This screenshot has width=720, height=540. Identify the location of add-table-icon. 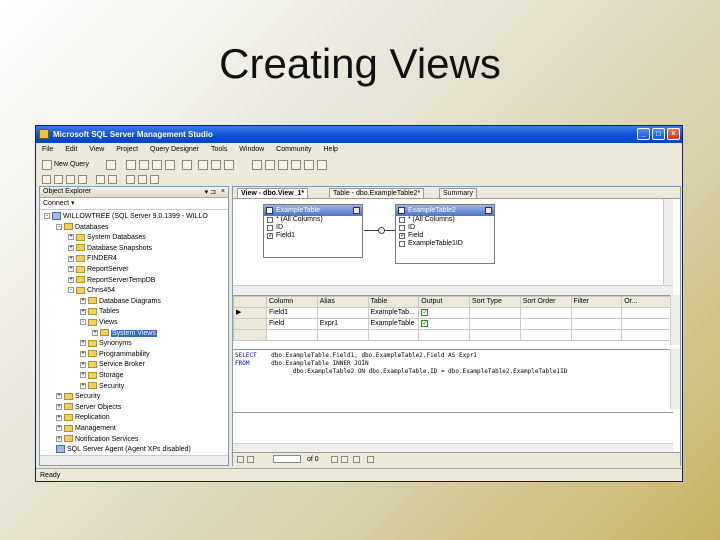
(142, 179).